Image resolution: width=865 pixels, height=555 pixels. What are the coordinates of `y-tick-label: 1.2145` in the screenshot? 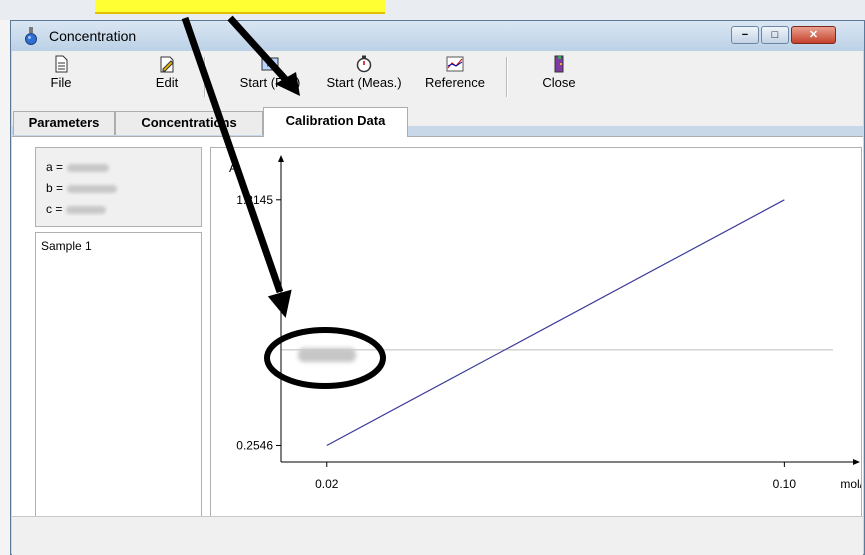 It's located at (254, 200).